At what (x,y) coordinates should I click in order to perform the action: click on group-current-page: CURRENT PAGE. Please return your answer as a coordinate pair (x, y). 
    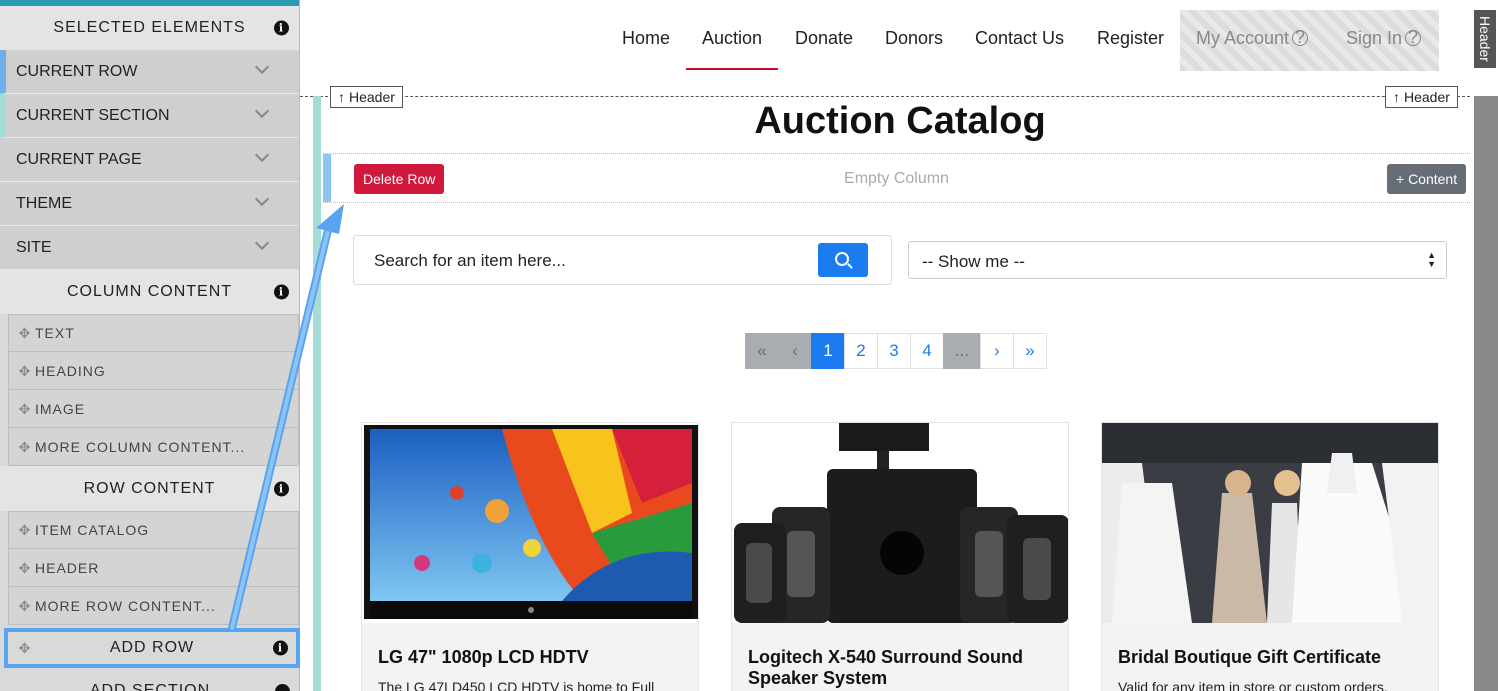
    Looking at the image, I should click on (149, 160).